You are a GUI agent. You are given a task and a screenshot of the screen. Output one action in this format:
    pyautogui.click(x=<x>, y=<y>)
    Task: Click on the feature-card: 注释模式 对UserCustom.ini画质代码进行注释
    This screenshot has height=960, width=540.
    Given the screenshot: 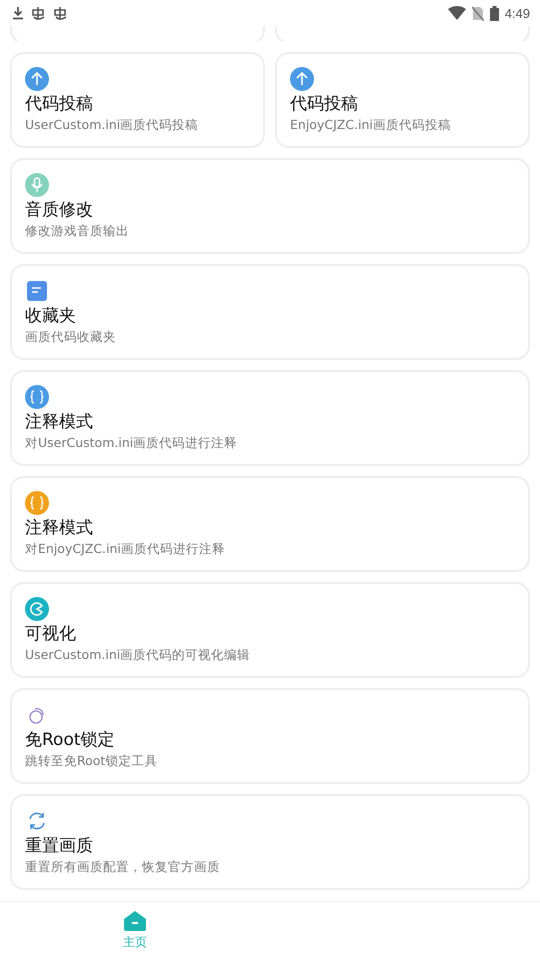 What is the action you would take?
    pyautogui.click(x=270, y=418)
    